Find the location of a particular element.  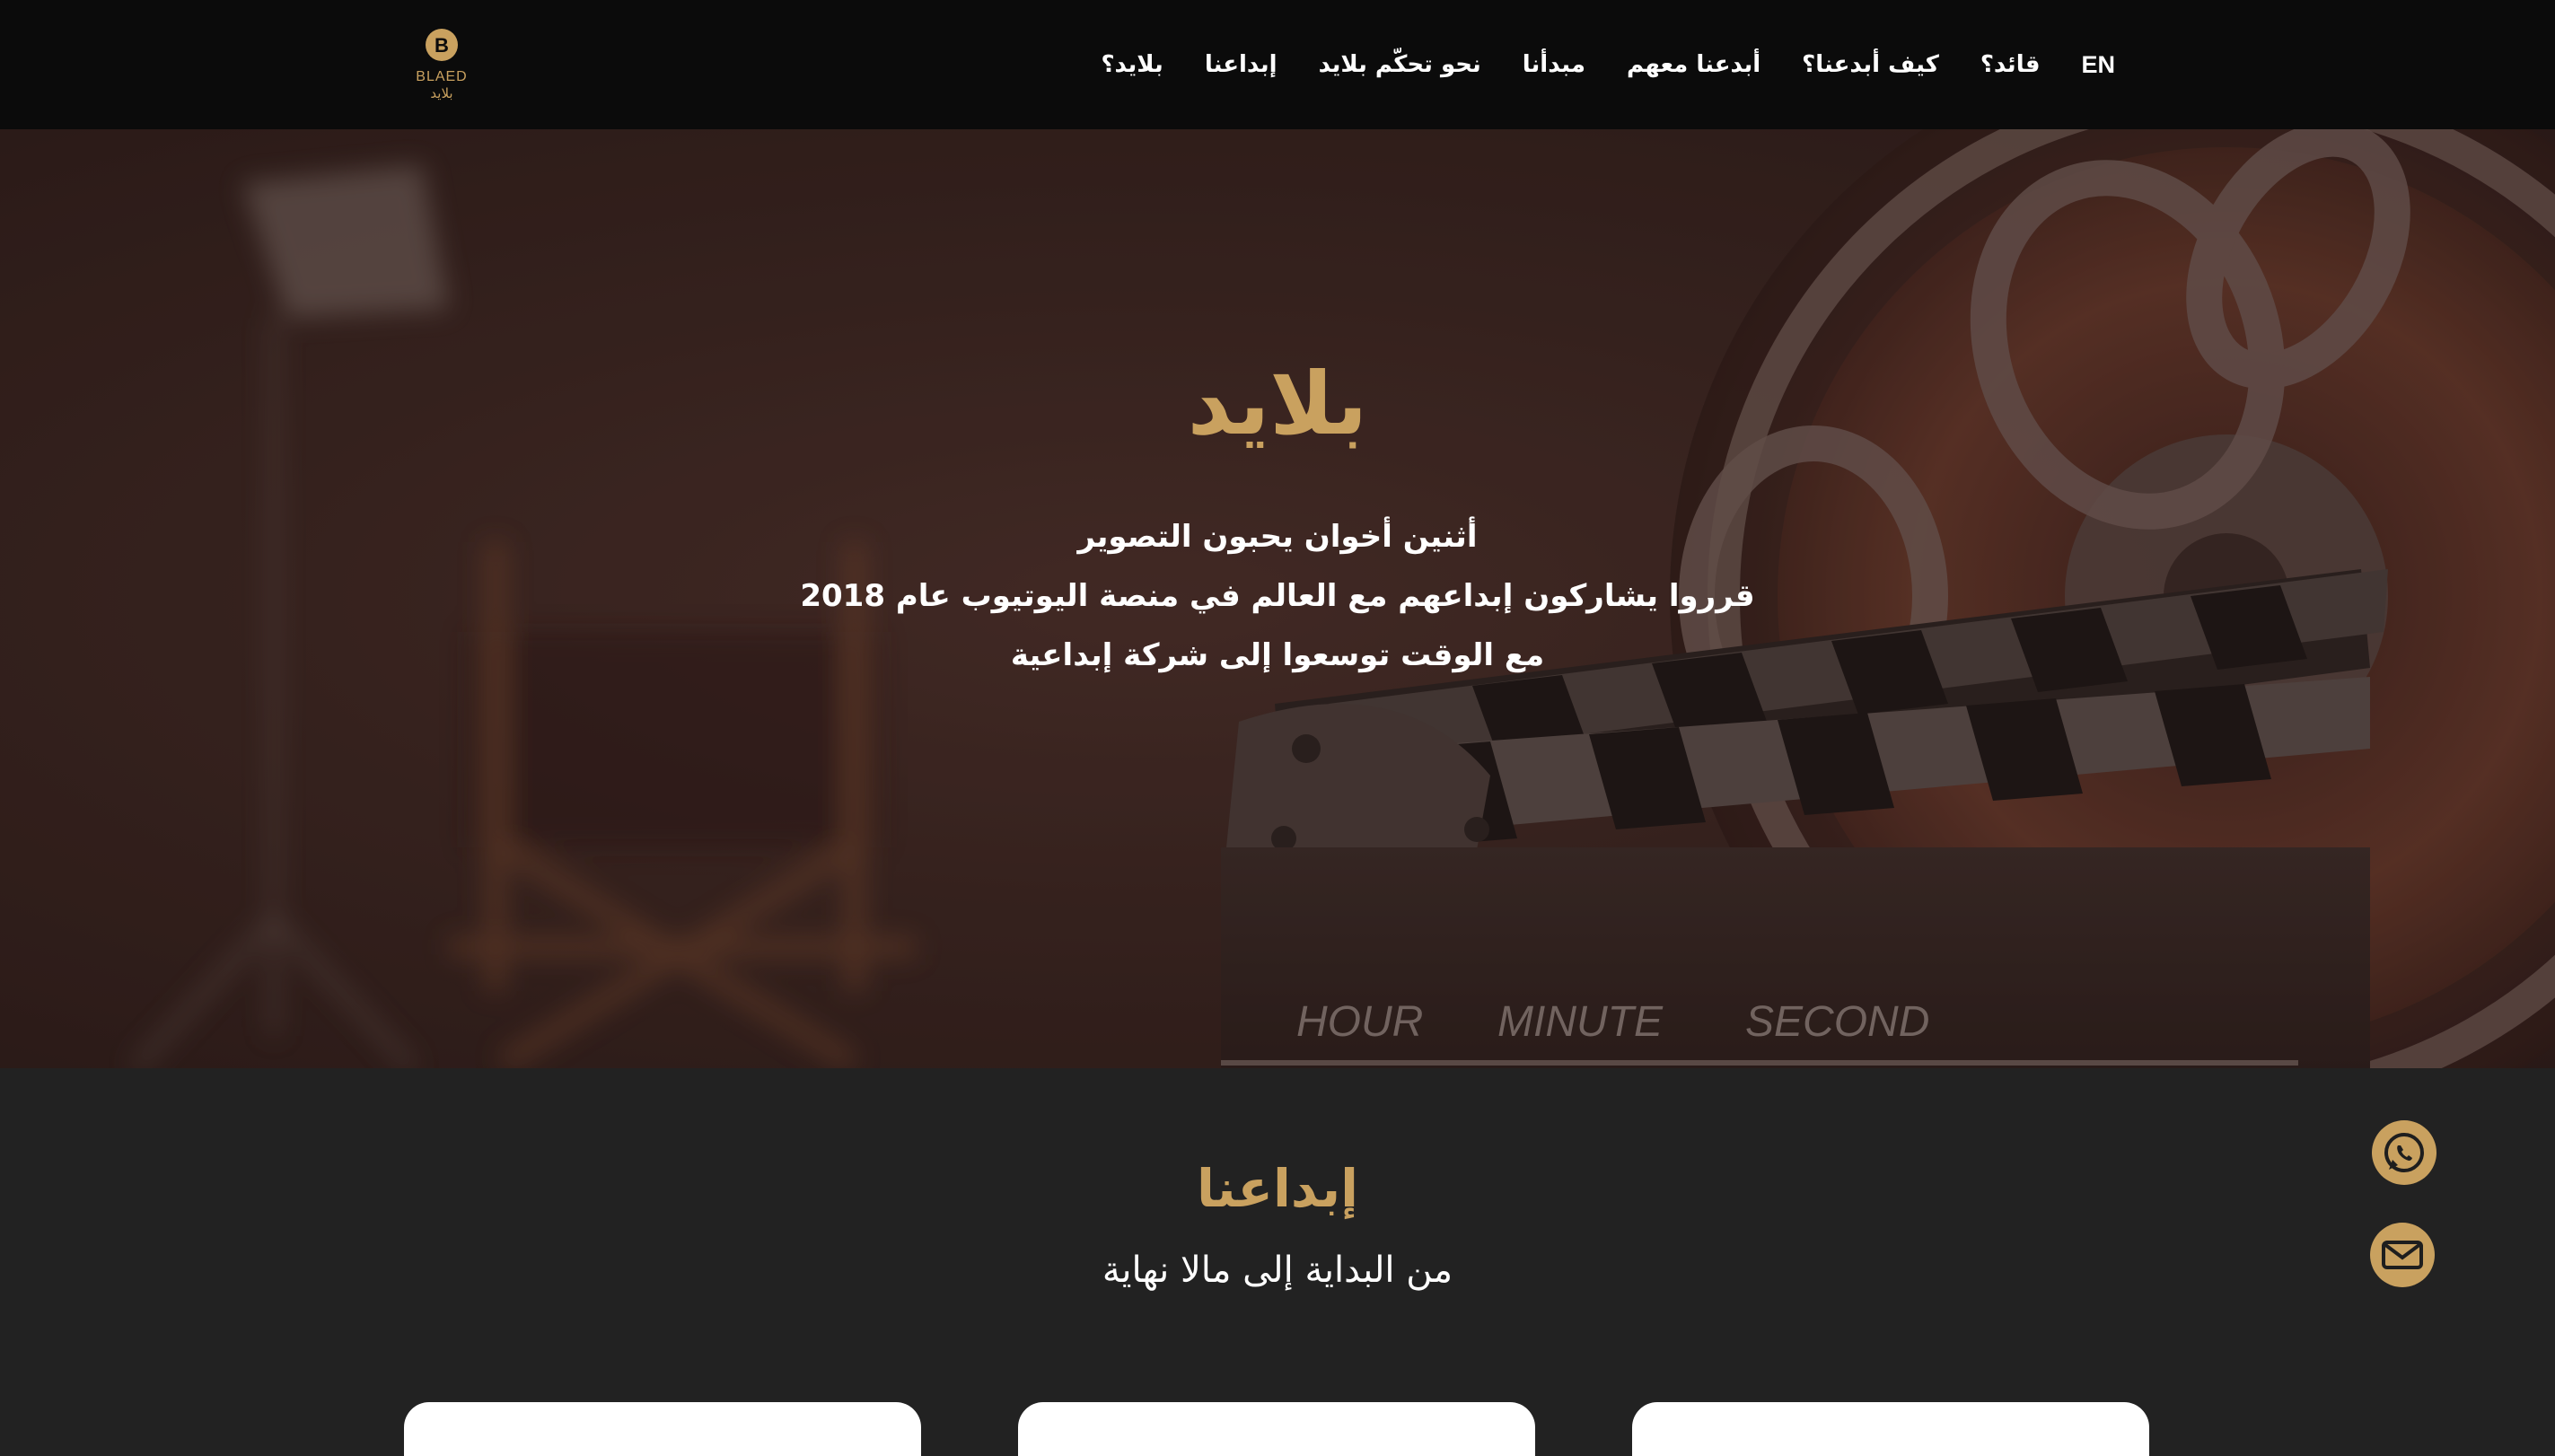

nav-item-our-creativity: إبداعنا is located at coordinates (1241, 64).